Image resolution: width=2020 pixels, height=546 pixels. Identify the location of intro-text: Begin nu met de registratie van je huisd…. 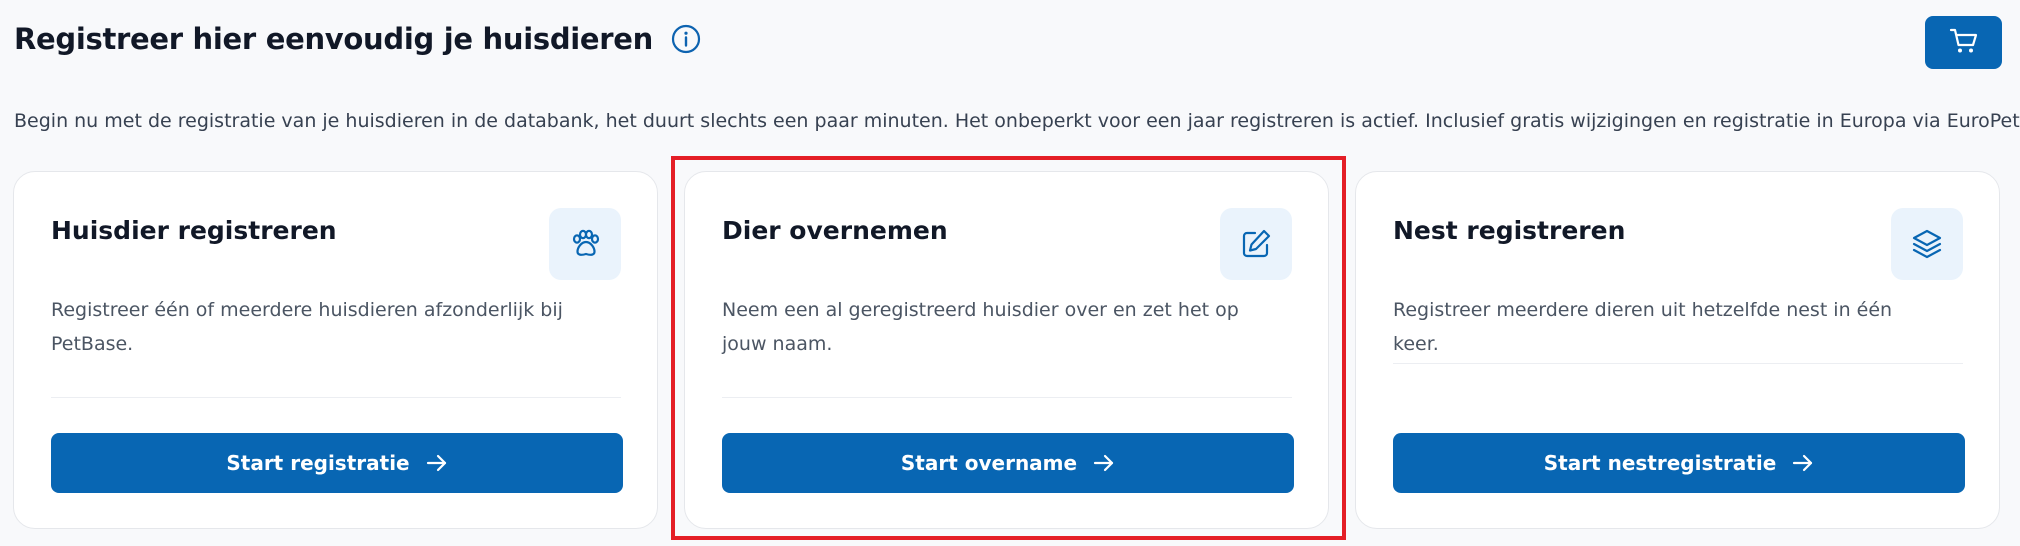
(1017, 121).